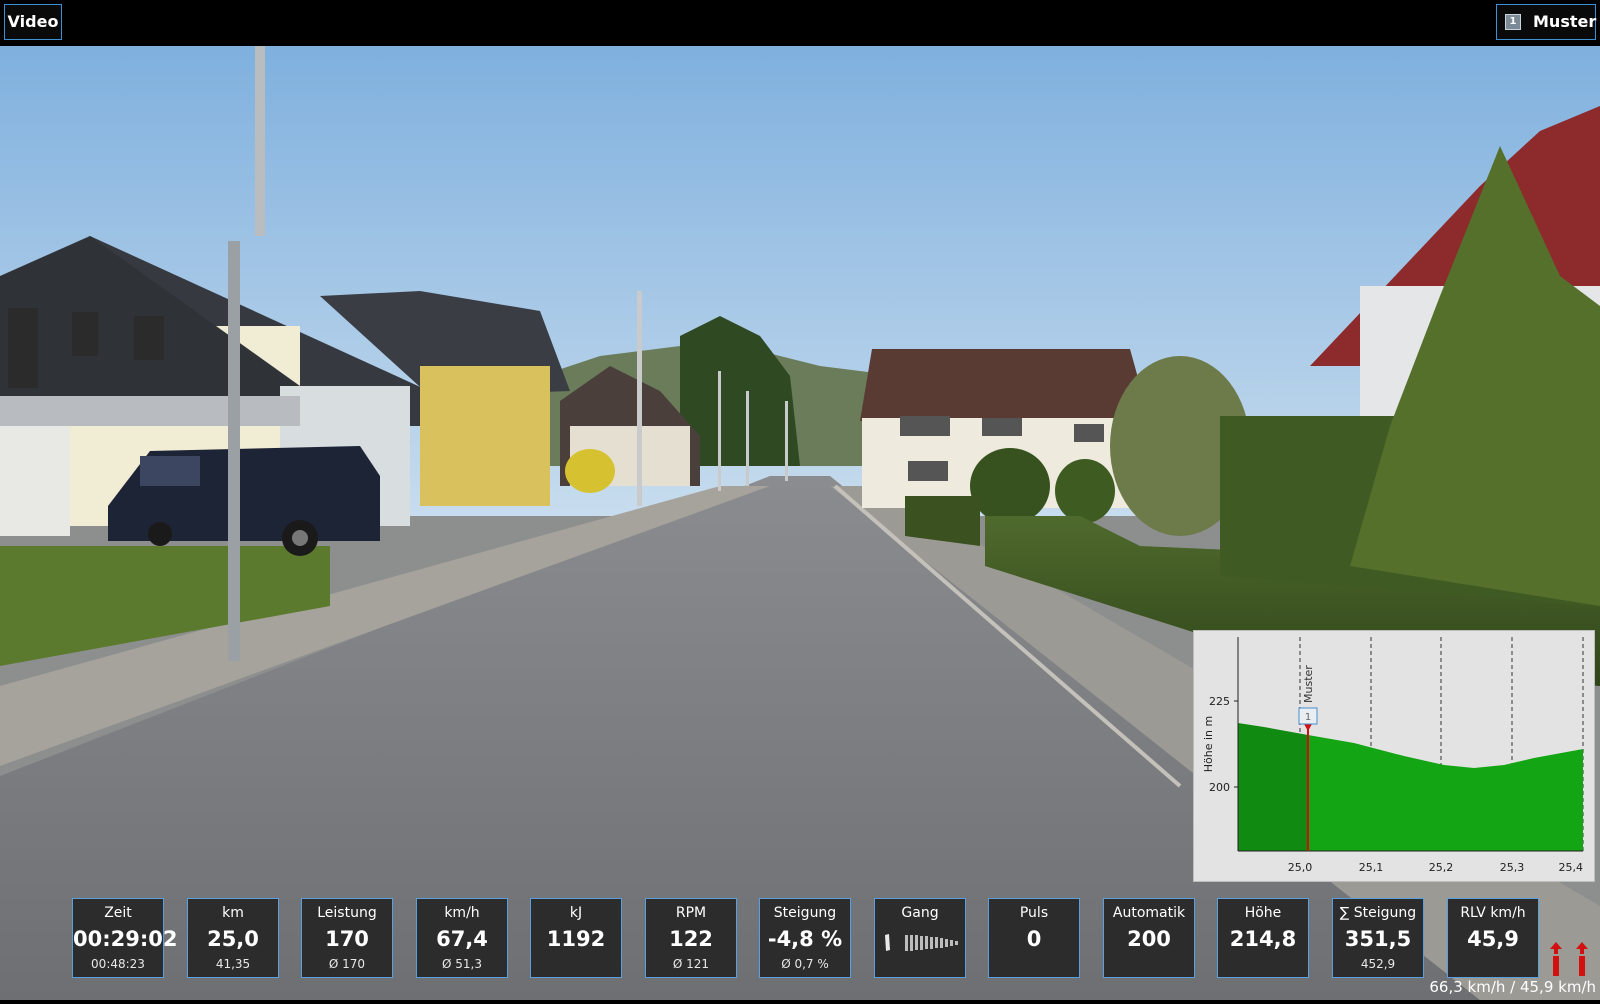 Image resolution: width=1600 pixels, height=1004 pixels. What do you see at coordinates (805, 913) in the screenshot?
I see `metric-label: Steigung` at bounding box center [805, 913].